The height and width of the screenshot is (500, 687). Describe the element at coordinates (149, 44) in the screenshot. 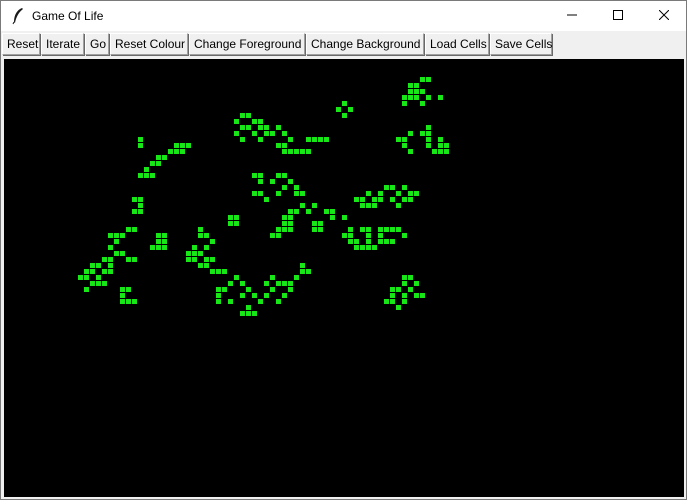

I see `reset-colour-button: Reset Colour` at that location.